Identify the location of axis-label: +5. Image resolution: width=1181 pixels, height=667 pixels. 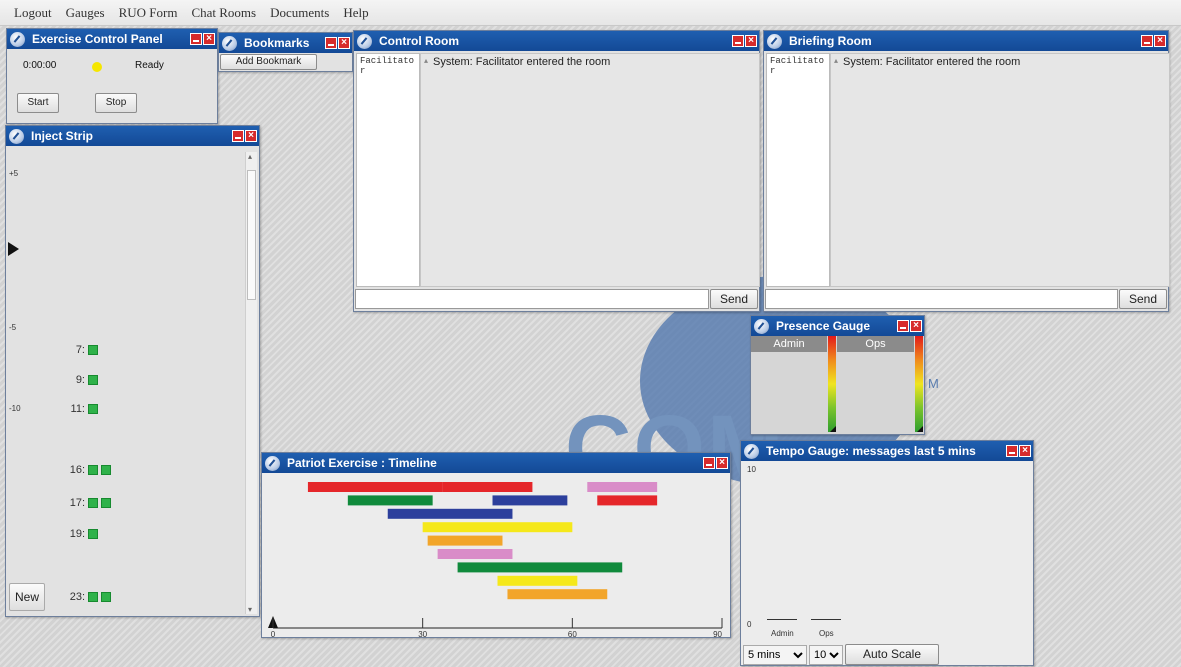
(14, 173).